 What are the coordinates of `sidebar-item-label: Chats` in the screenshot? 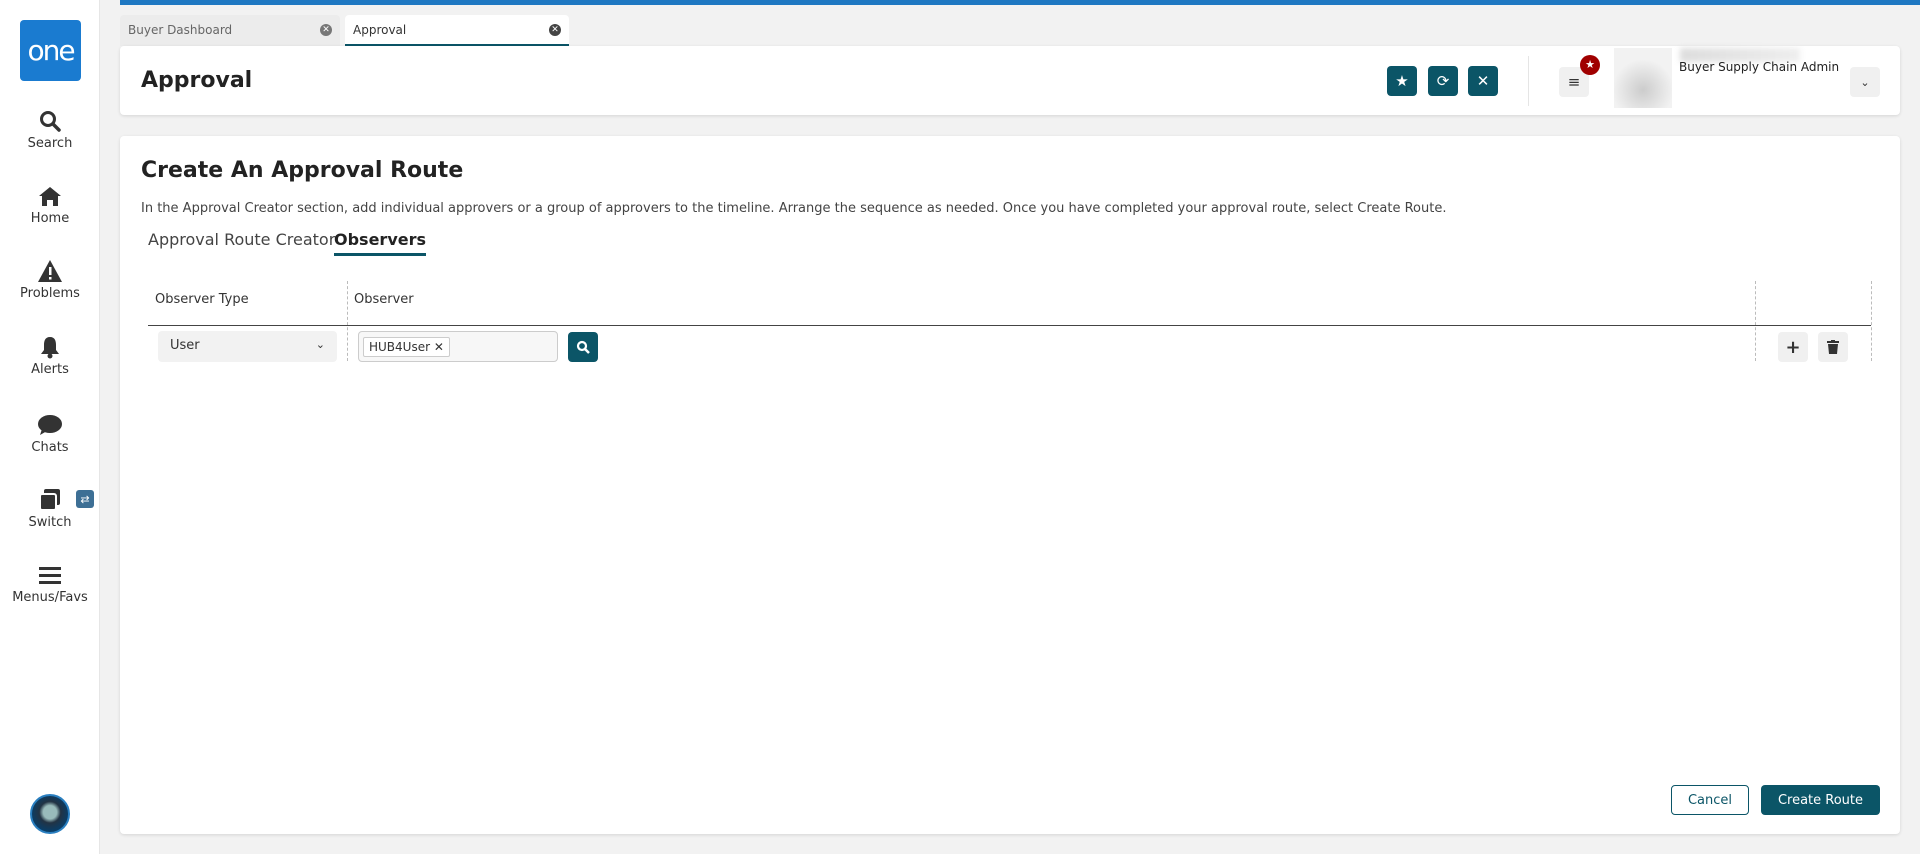 It's located at (50, 447).